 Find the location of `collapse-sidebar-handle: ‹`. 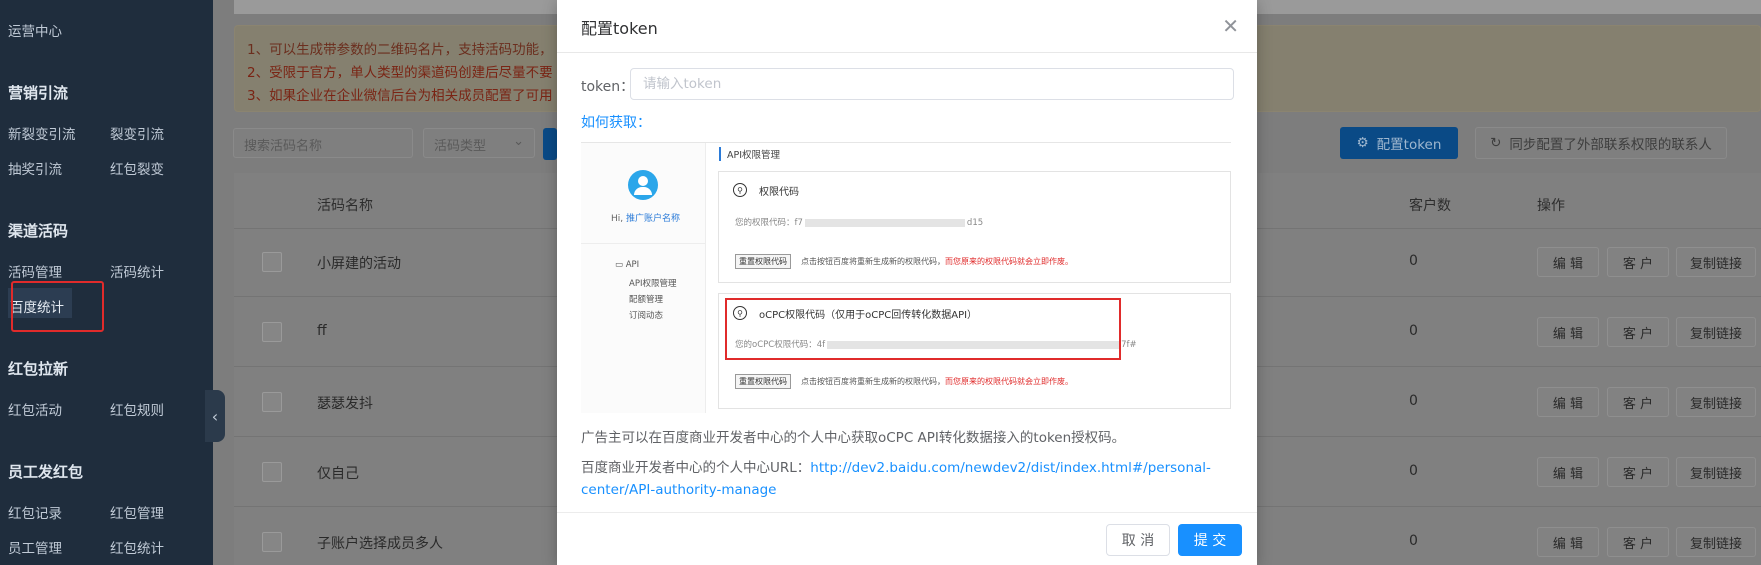

collapse-sidebar-handle: ‹ is located at coordinates (215, 416).